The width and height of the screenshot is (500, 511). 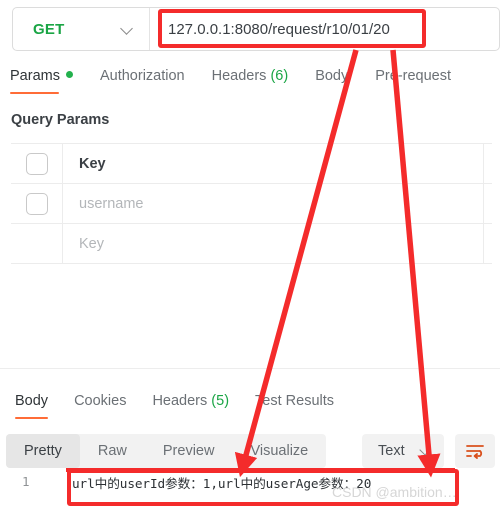 I want to click on tab-body: Body, so click(x=331, y=80).